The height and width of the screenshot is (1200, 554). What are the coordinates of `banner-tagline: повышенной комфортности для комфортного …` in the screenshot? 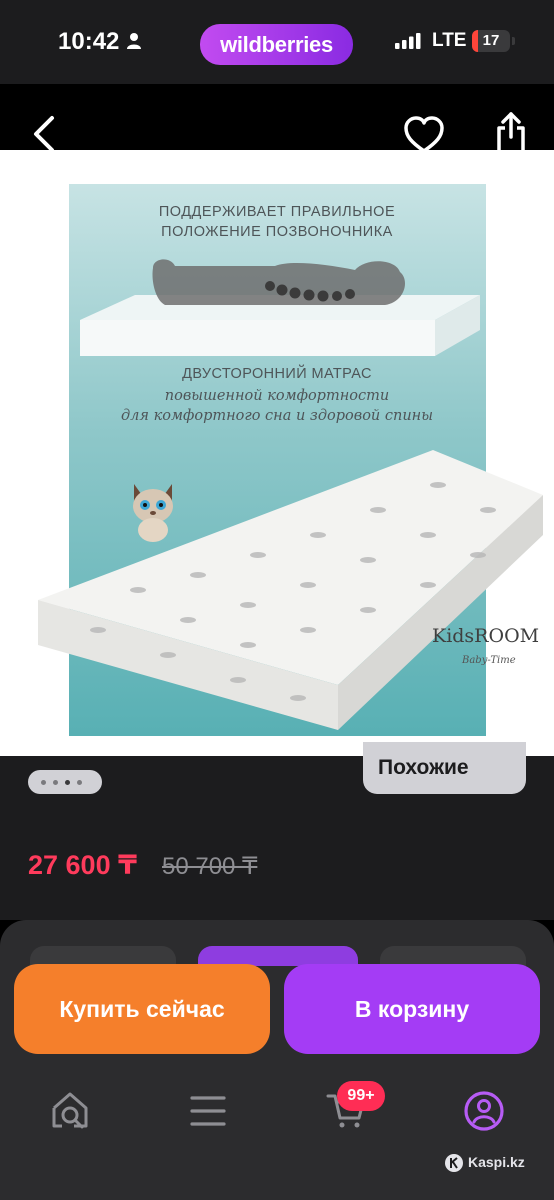 It's located at (277, 406).